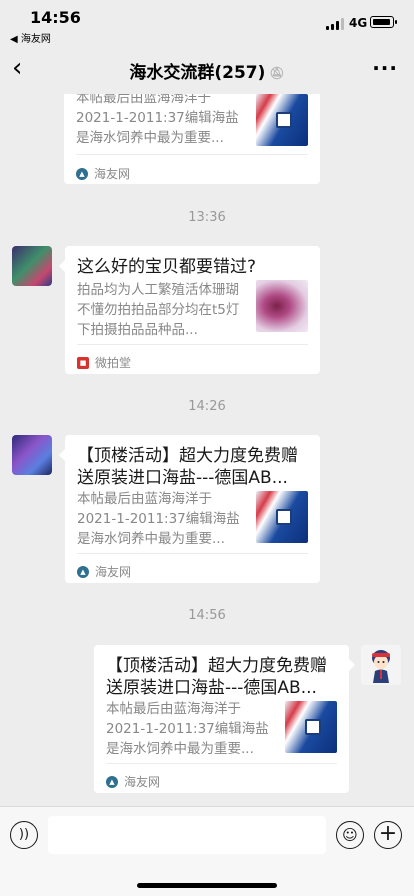  Describe the element at coordinates (383, 22) in the screenshot. I see `battery-icon` at that location.